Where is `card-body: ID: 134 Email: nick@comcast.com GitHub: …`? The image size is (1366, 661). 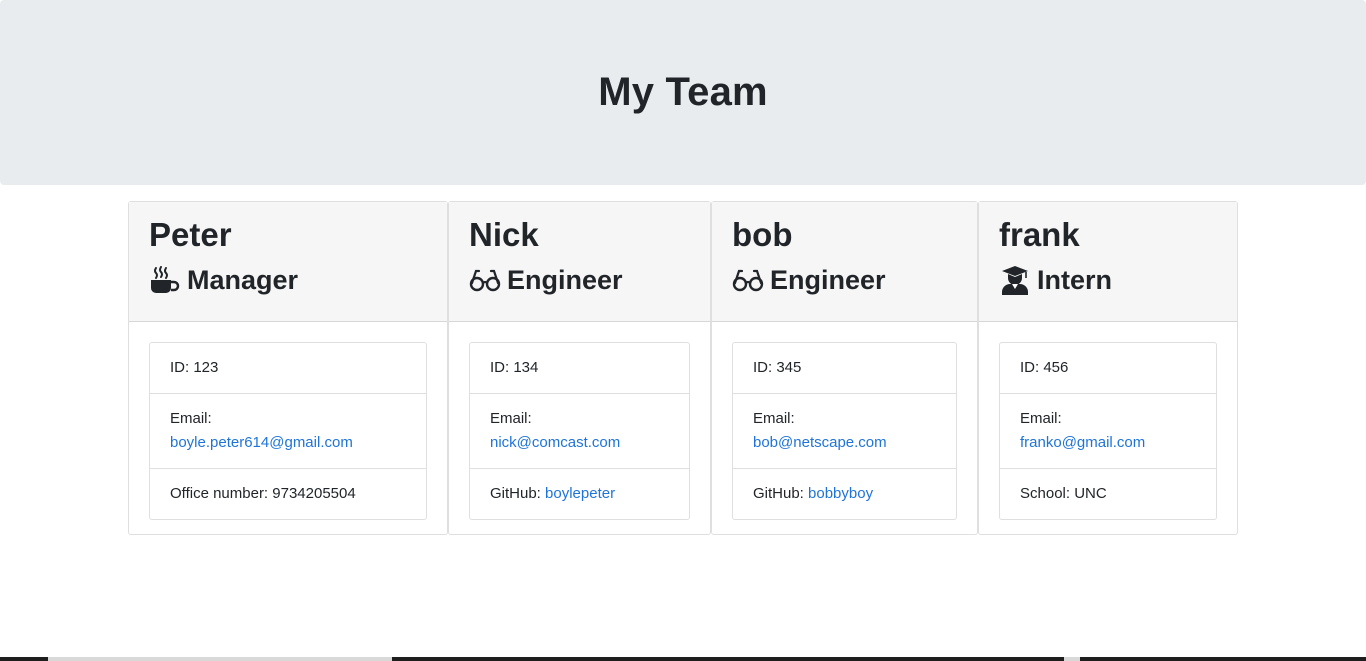
card-body: ID: 134 Email: nick@comcast.com GitHub: … is located at coordinates (579, 431).